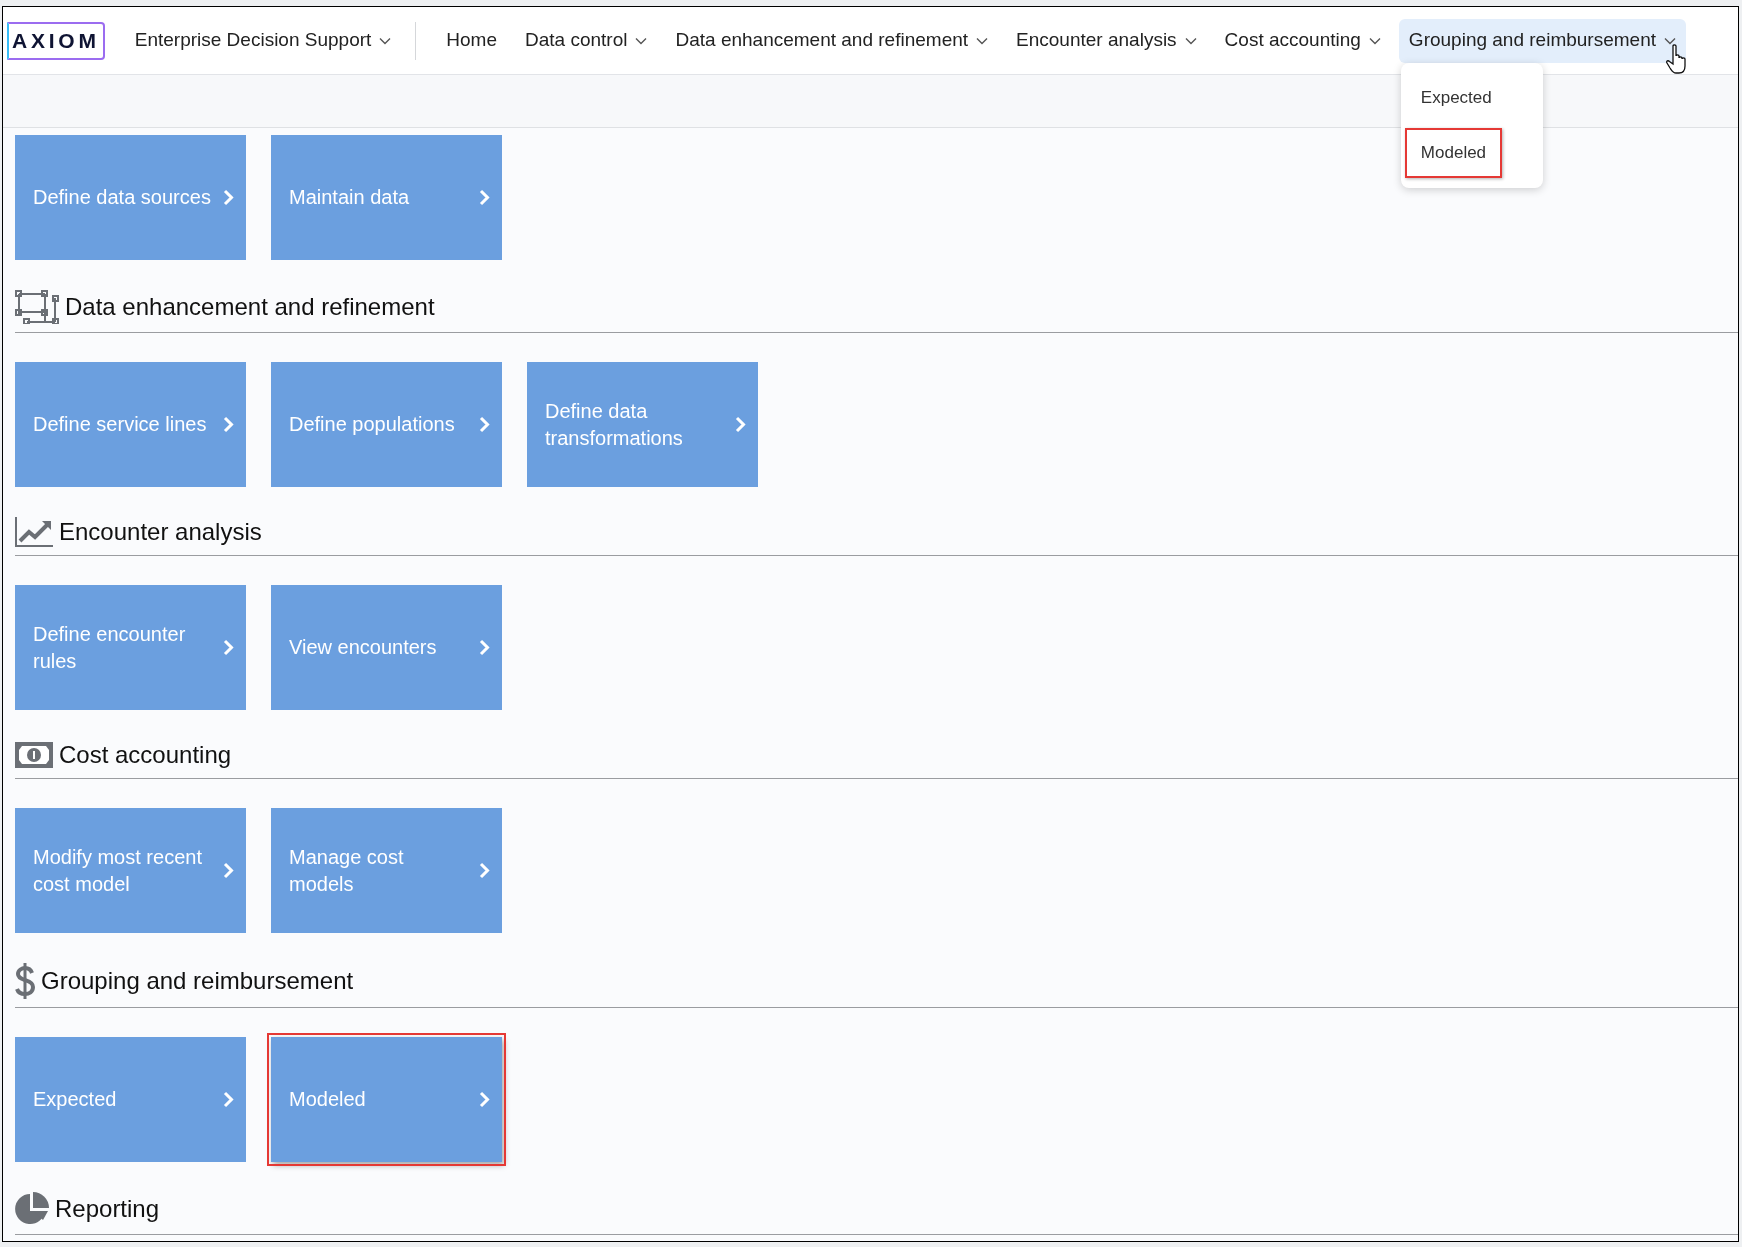  What do you see at coordinates (471, 40) in the screenshot?
I see `nav-menu-item: Home` at bounding box center [471, 40].